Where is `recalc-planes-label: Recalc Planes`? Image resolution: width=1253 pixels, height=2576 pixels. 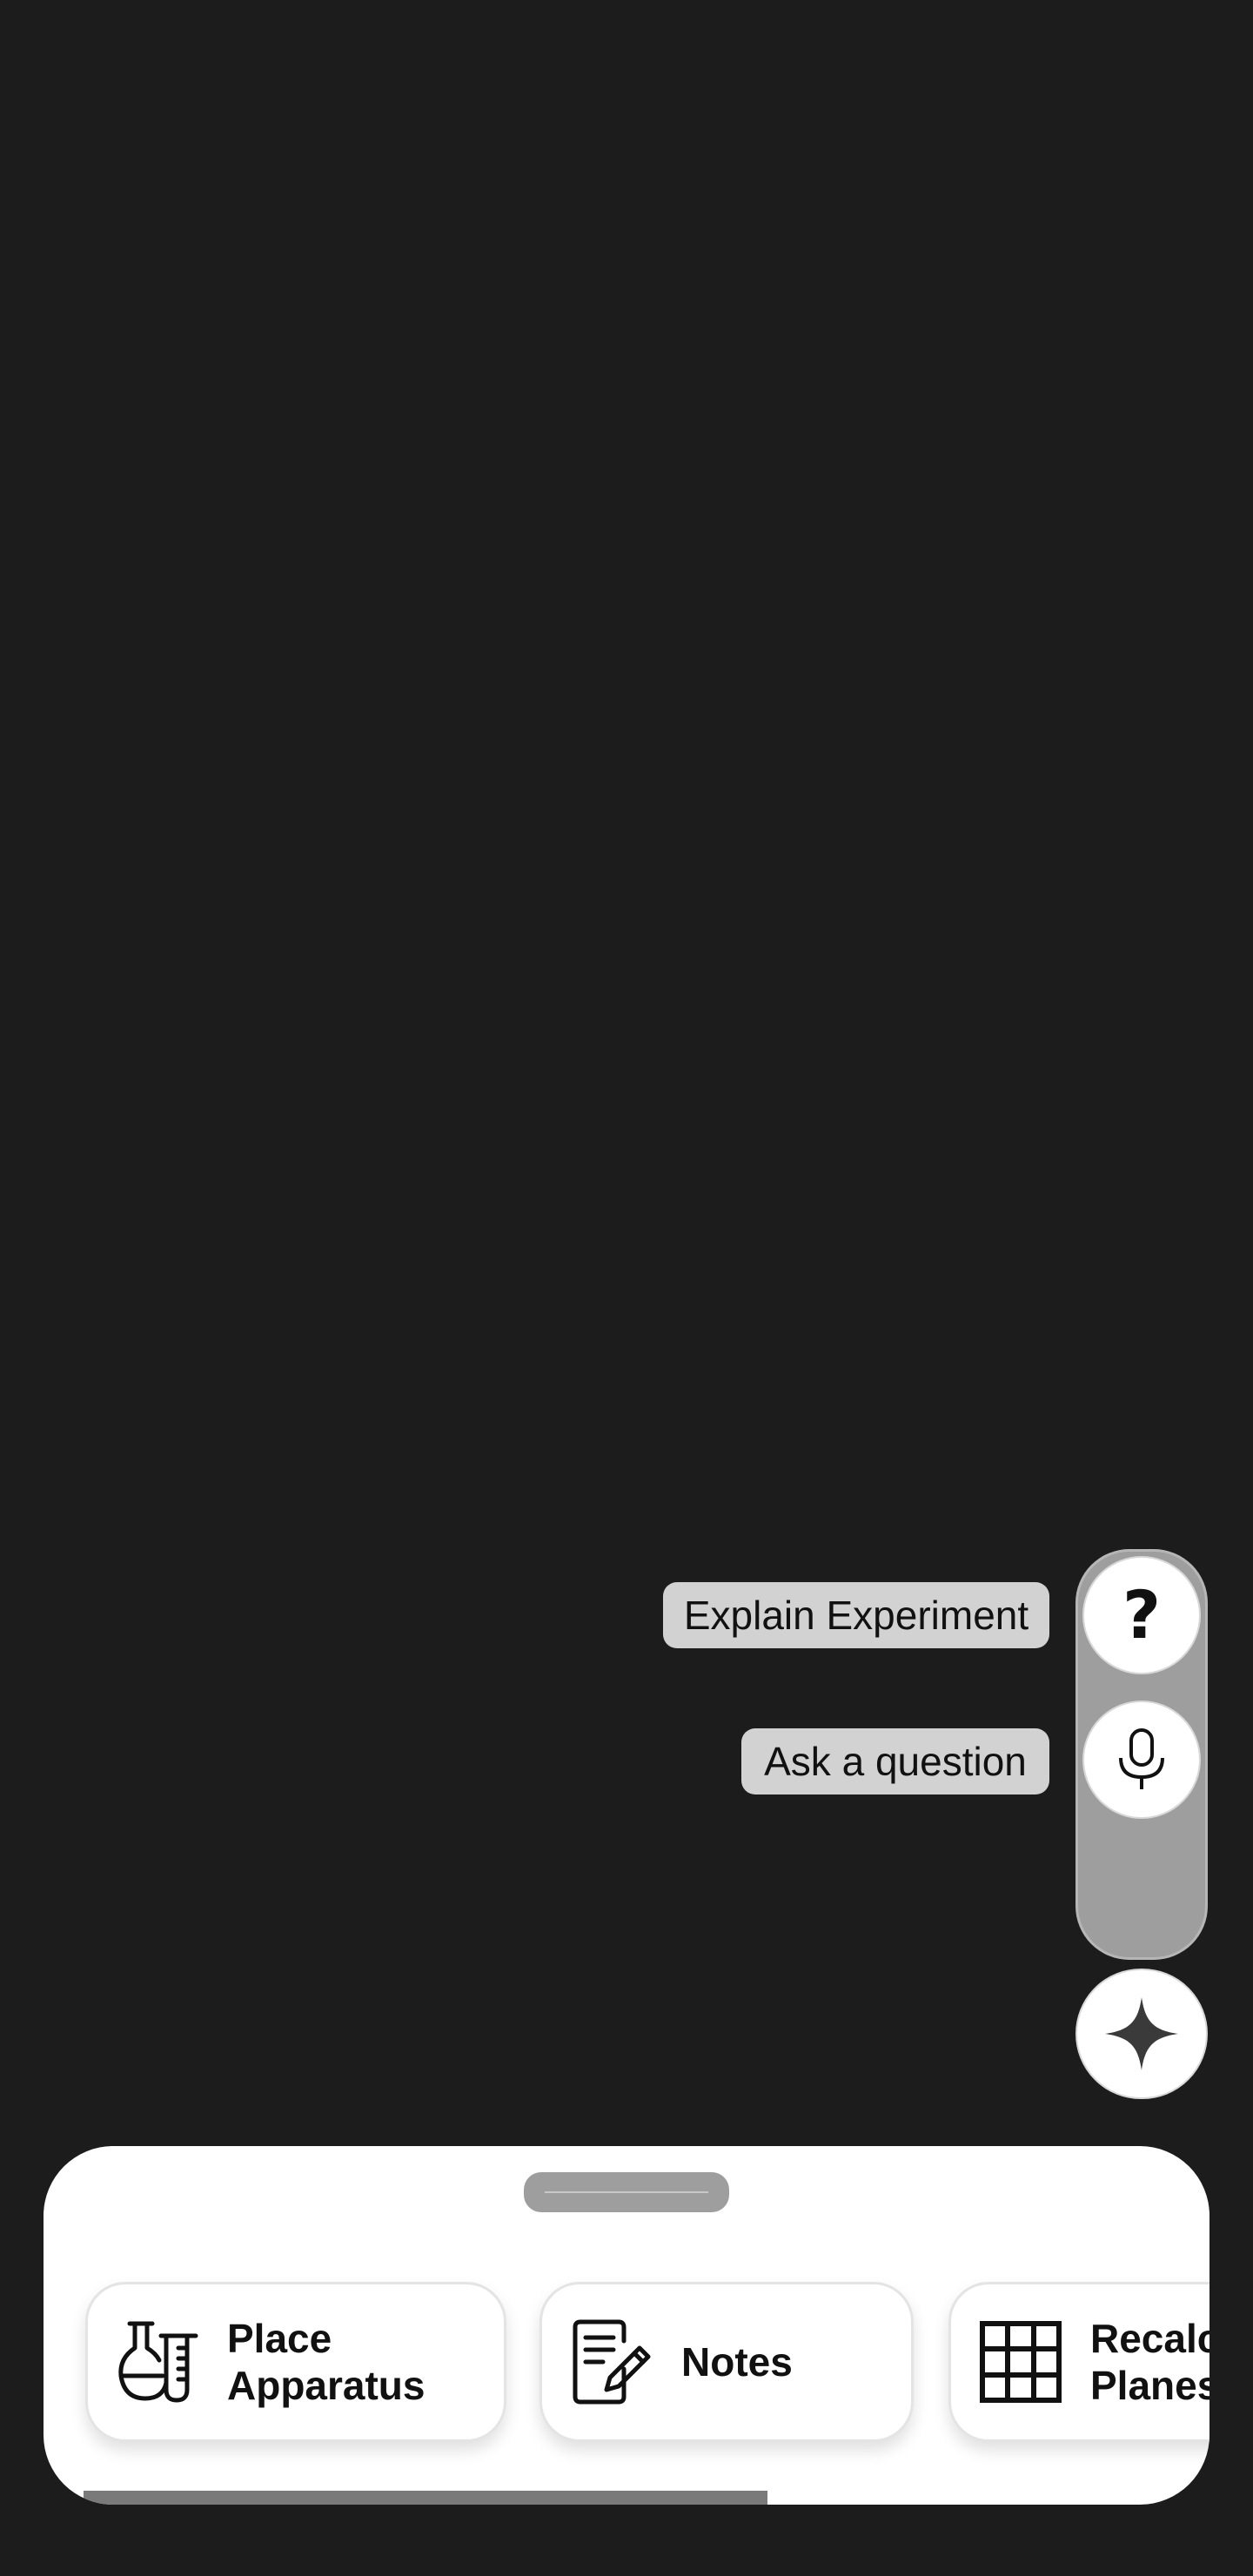 recalc-planes-label: Recalc Planes is located at coordinates (1149, 2362).